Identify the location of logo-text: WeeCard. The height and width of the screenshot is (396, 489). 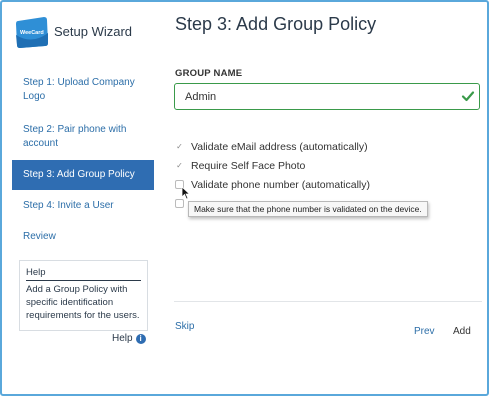
(32, 33).